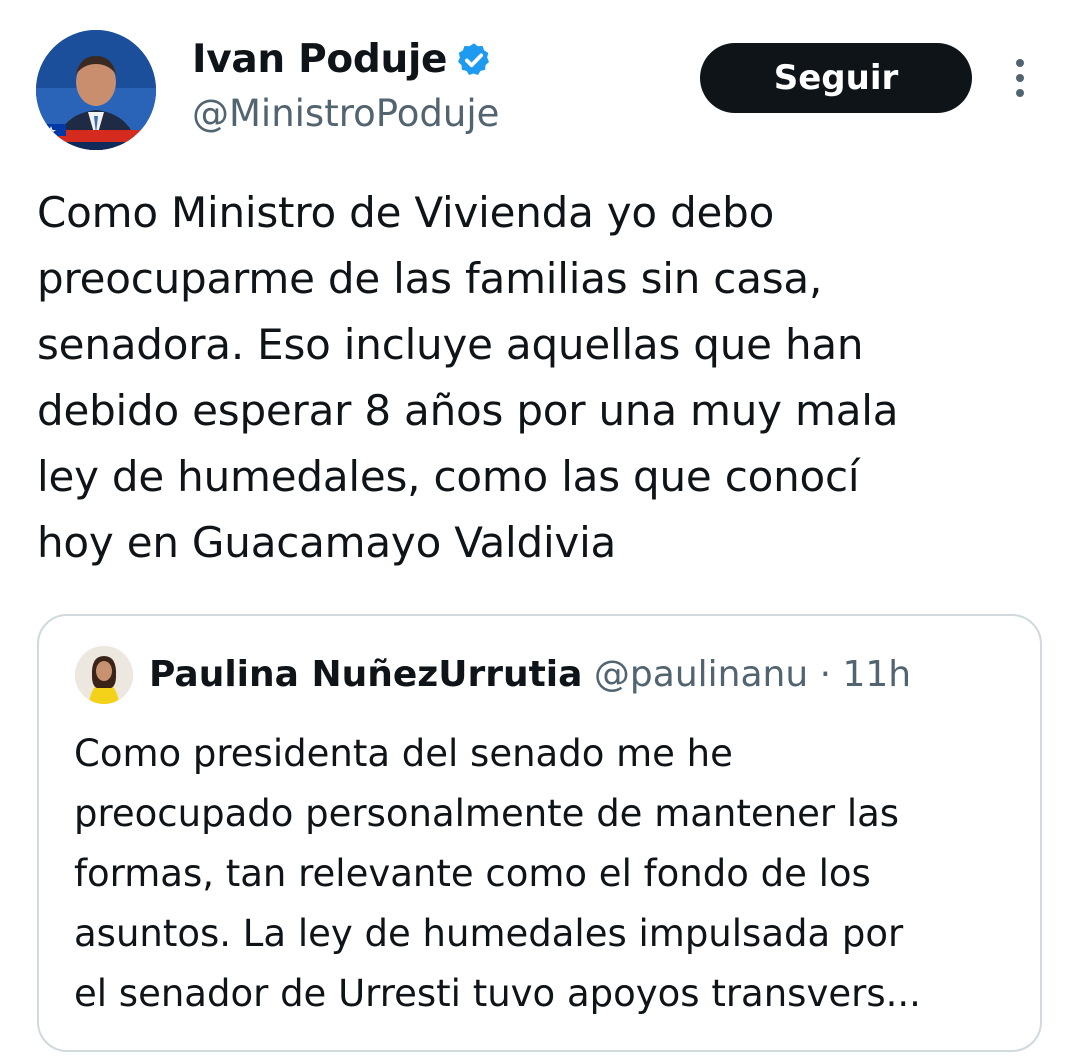 The width and height of the screenshot is (1080, 1064). What do you see at coordinates (474, 59) in the screenshot?
I see `verified-badge-icon` at bounding box center [474, 59].